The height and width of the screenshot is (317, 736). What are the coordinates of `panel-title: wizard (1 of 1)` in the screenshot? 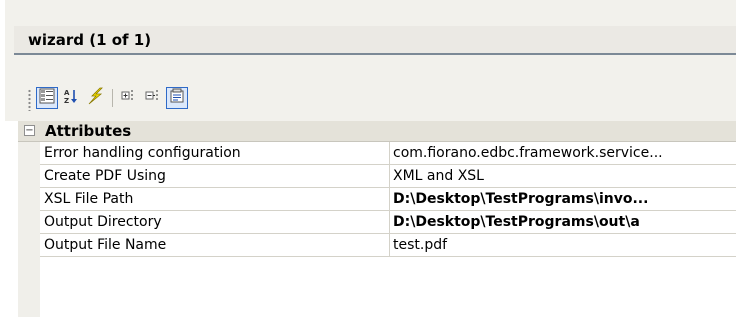 It's located at (90, 40).